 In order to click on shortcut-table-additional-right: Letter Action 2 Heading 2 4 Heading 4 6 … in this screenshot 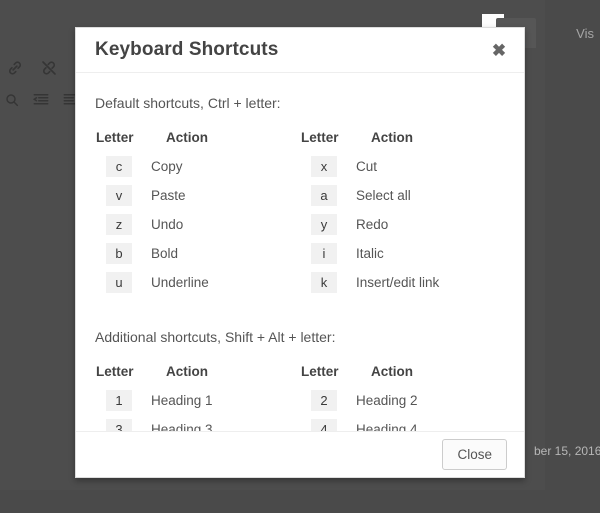, I will do `click(402, 394)`.